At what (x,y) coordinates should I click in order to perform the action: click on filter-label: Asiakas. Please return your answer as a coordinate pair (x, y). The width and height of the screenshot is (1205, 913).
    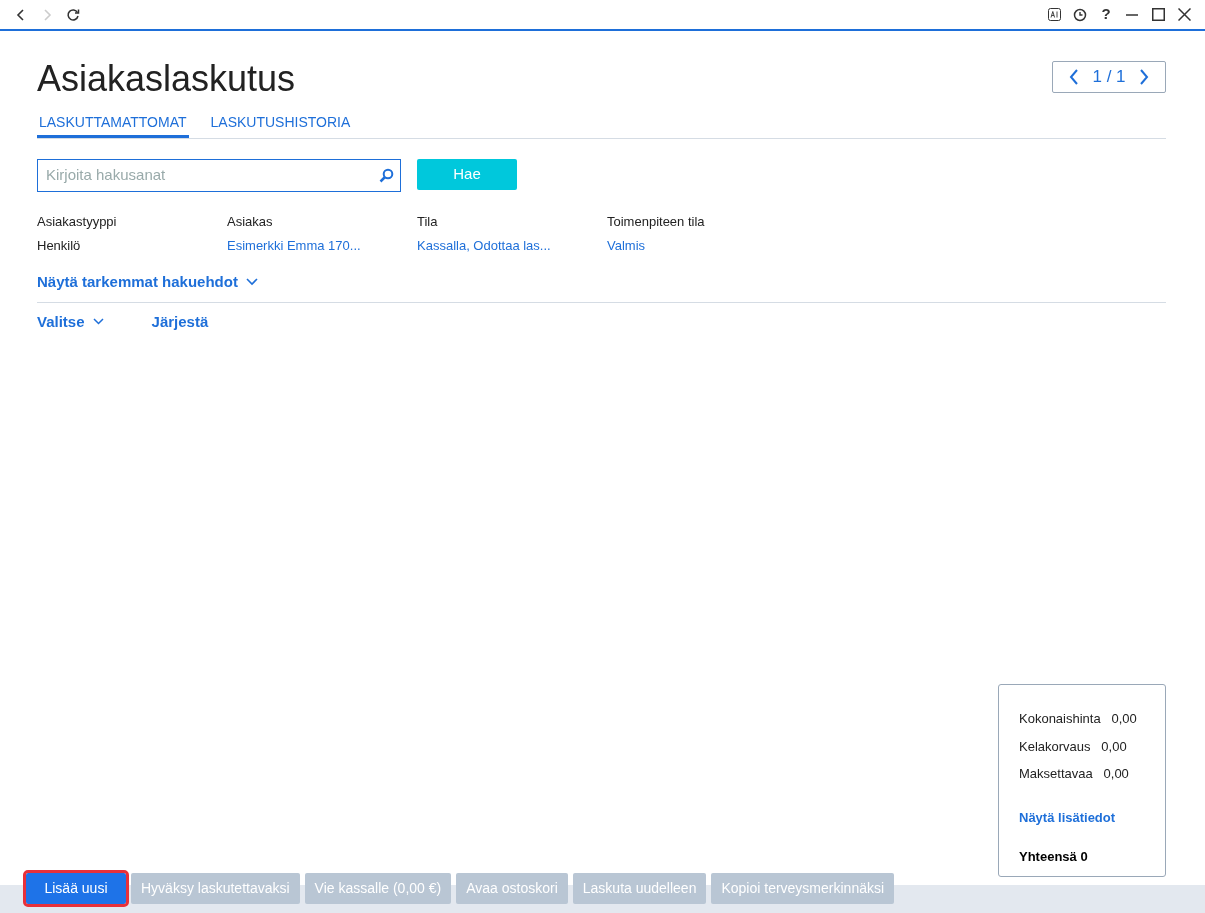
    Looking at the image, I should click on (250, 222).